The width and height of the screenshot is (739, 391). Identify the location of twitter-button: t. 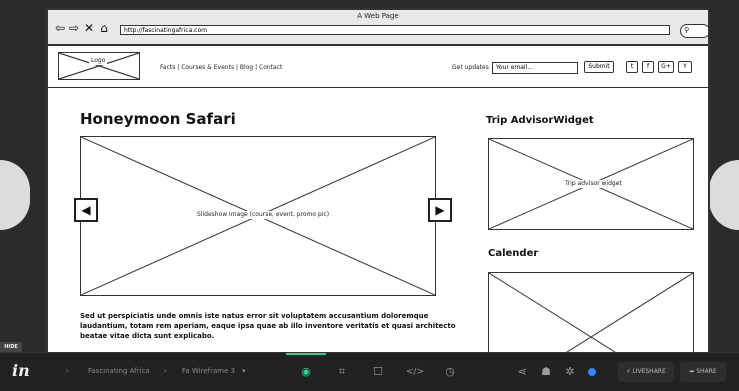
(632, 67).